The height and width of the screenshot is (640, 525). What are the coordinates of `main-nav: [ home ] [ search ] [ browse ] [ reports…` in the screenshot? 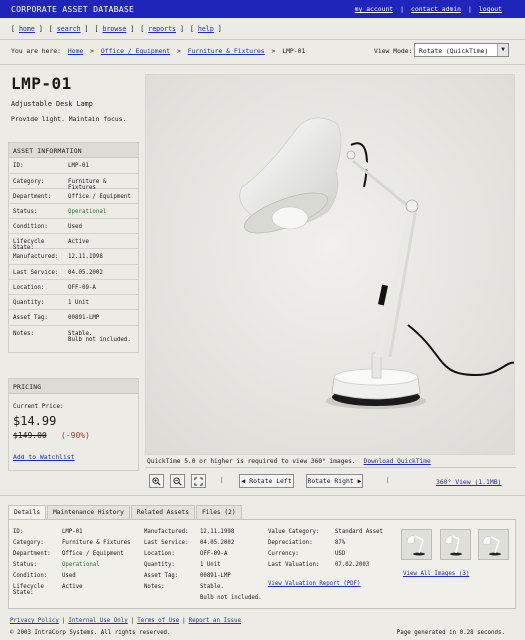 It's located at (119, 29).